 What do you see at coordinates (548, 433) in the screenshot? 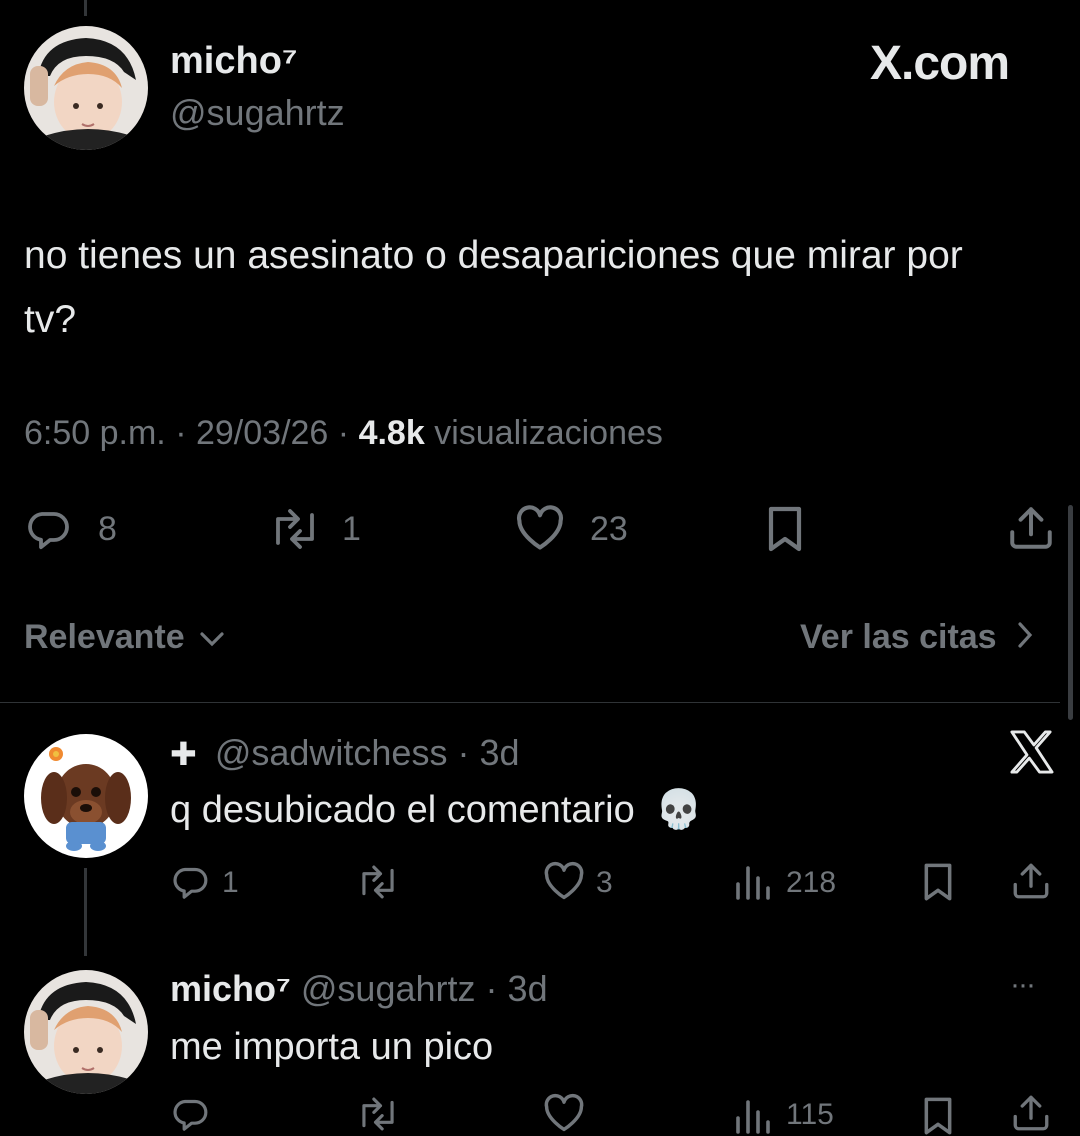
I see `view-count-label: visualizaciones` at bounding box center [548, 433].